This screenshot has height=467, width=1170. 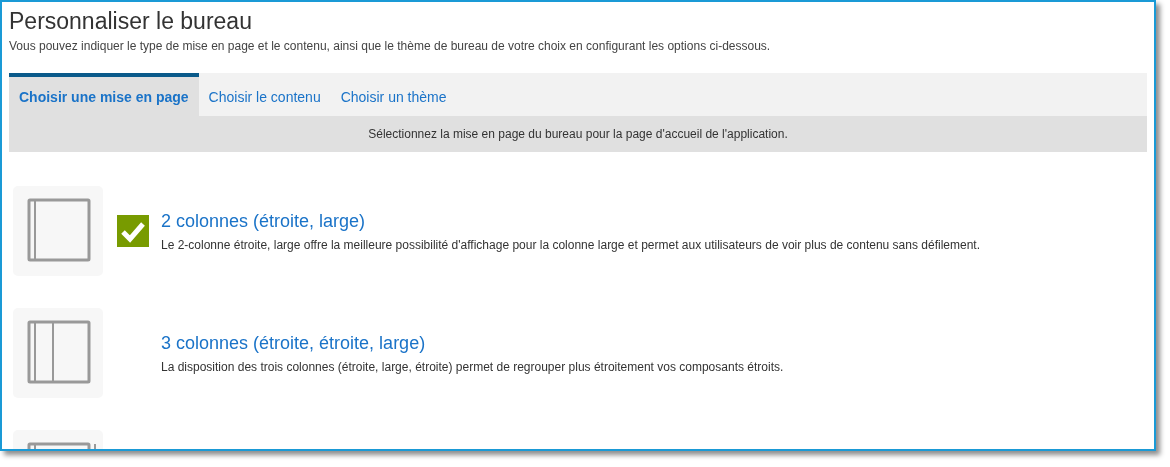 What do you see at coordinates (264, 94) in the screenshot?
I see `tab: Choisir le contenu` at bounding box center [264, 94].